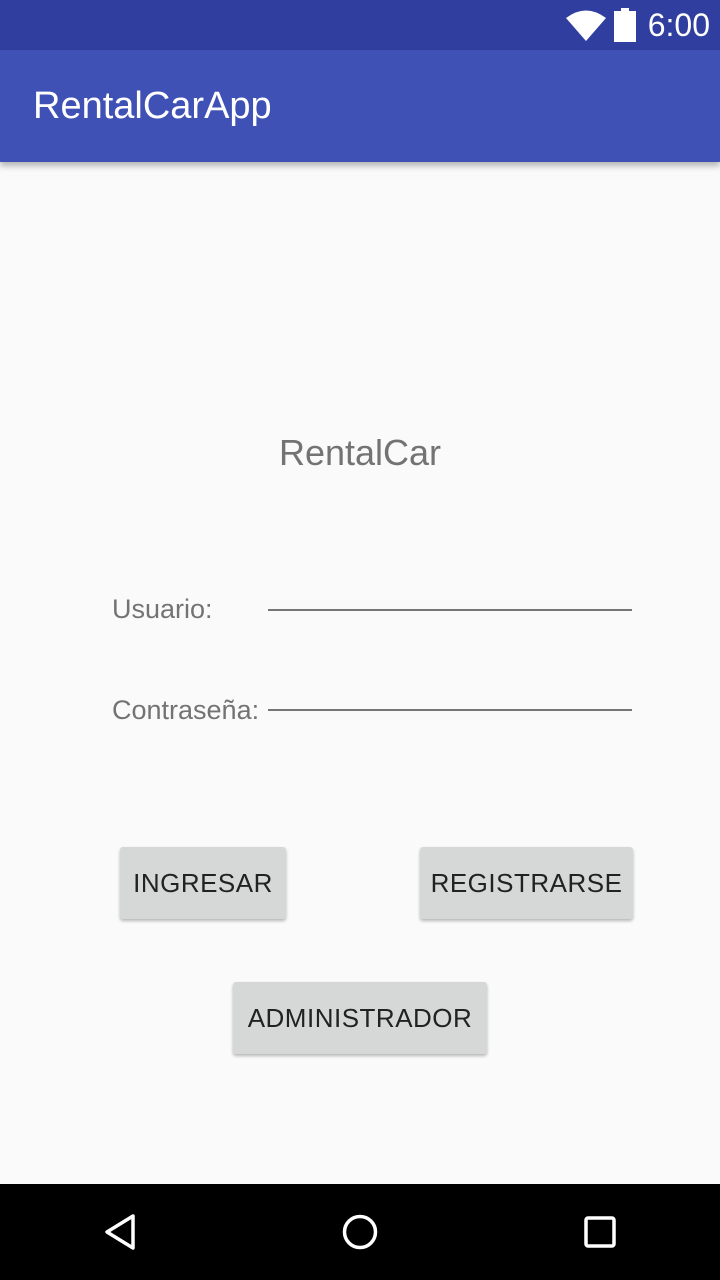 The height and width of the screenshot is (1280, 720). Describe the element at coordinates (120, 1232) in the screenshot. I see `back-icon` at that location.